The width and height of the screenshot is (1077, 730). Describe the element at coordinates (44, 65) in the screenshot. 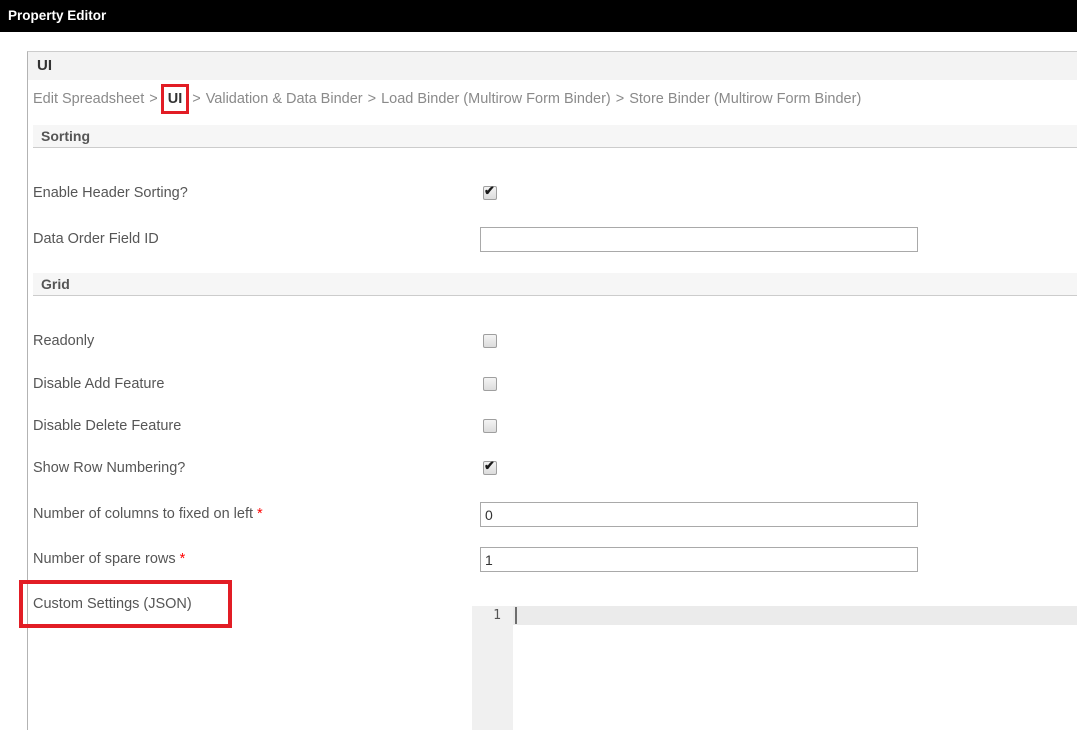

I see `panel-title: UI` at that location.